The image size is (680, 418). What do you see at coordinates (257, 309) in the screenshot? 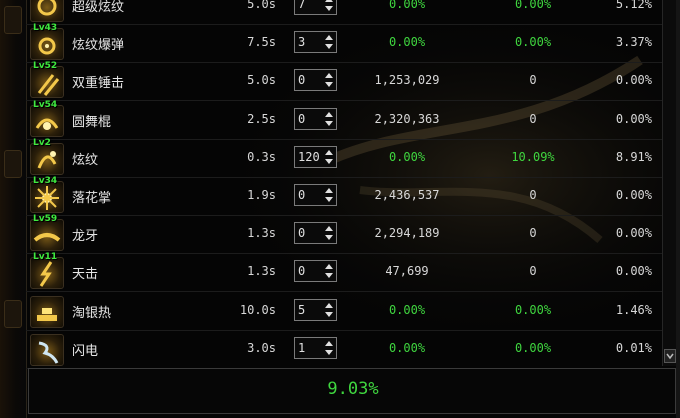
I see `cooldown-value: 10.0s` at bounding box center [257, 309].